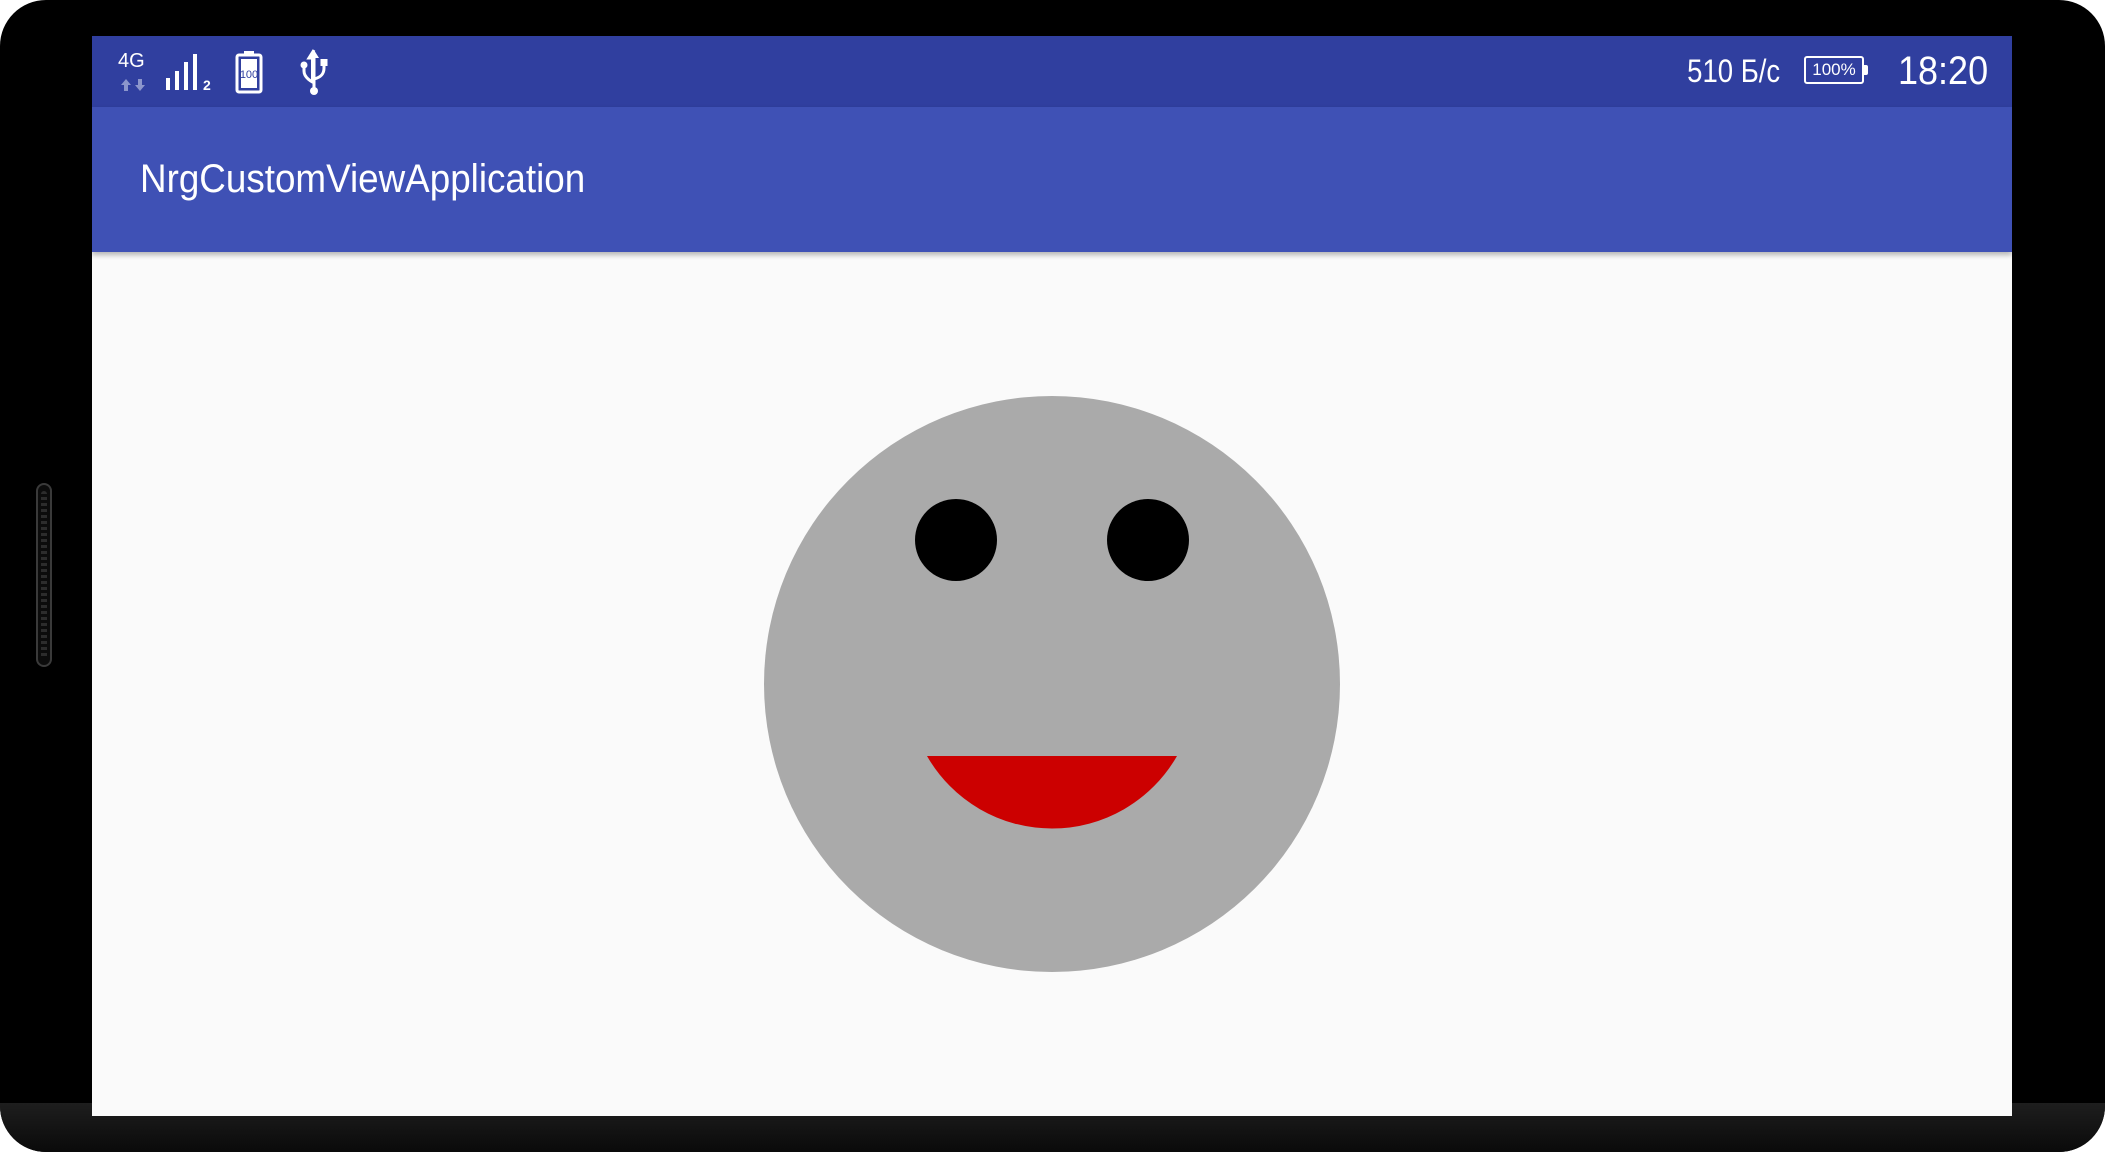 Image resolution: width=2105 pixels, height=1152 pixels. What do you see at coordinates (363, 179) in the screenshot?
I see `app-title: NrgCustomViewApplication` at bounding box center [363, 179].